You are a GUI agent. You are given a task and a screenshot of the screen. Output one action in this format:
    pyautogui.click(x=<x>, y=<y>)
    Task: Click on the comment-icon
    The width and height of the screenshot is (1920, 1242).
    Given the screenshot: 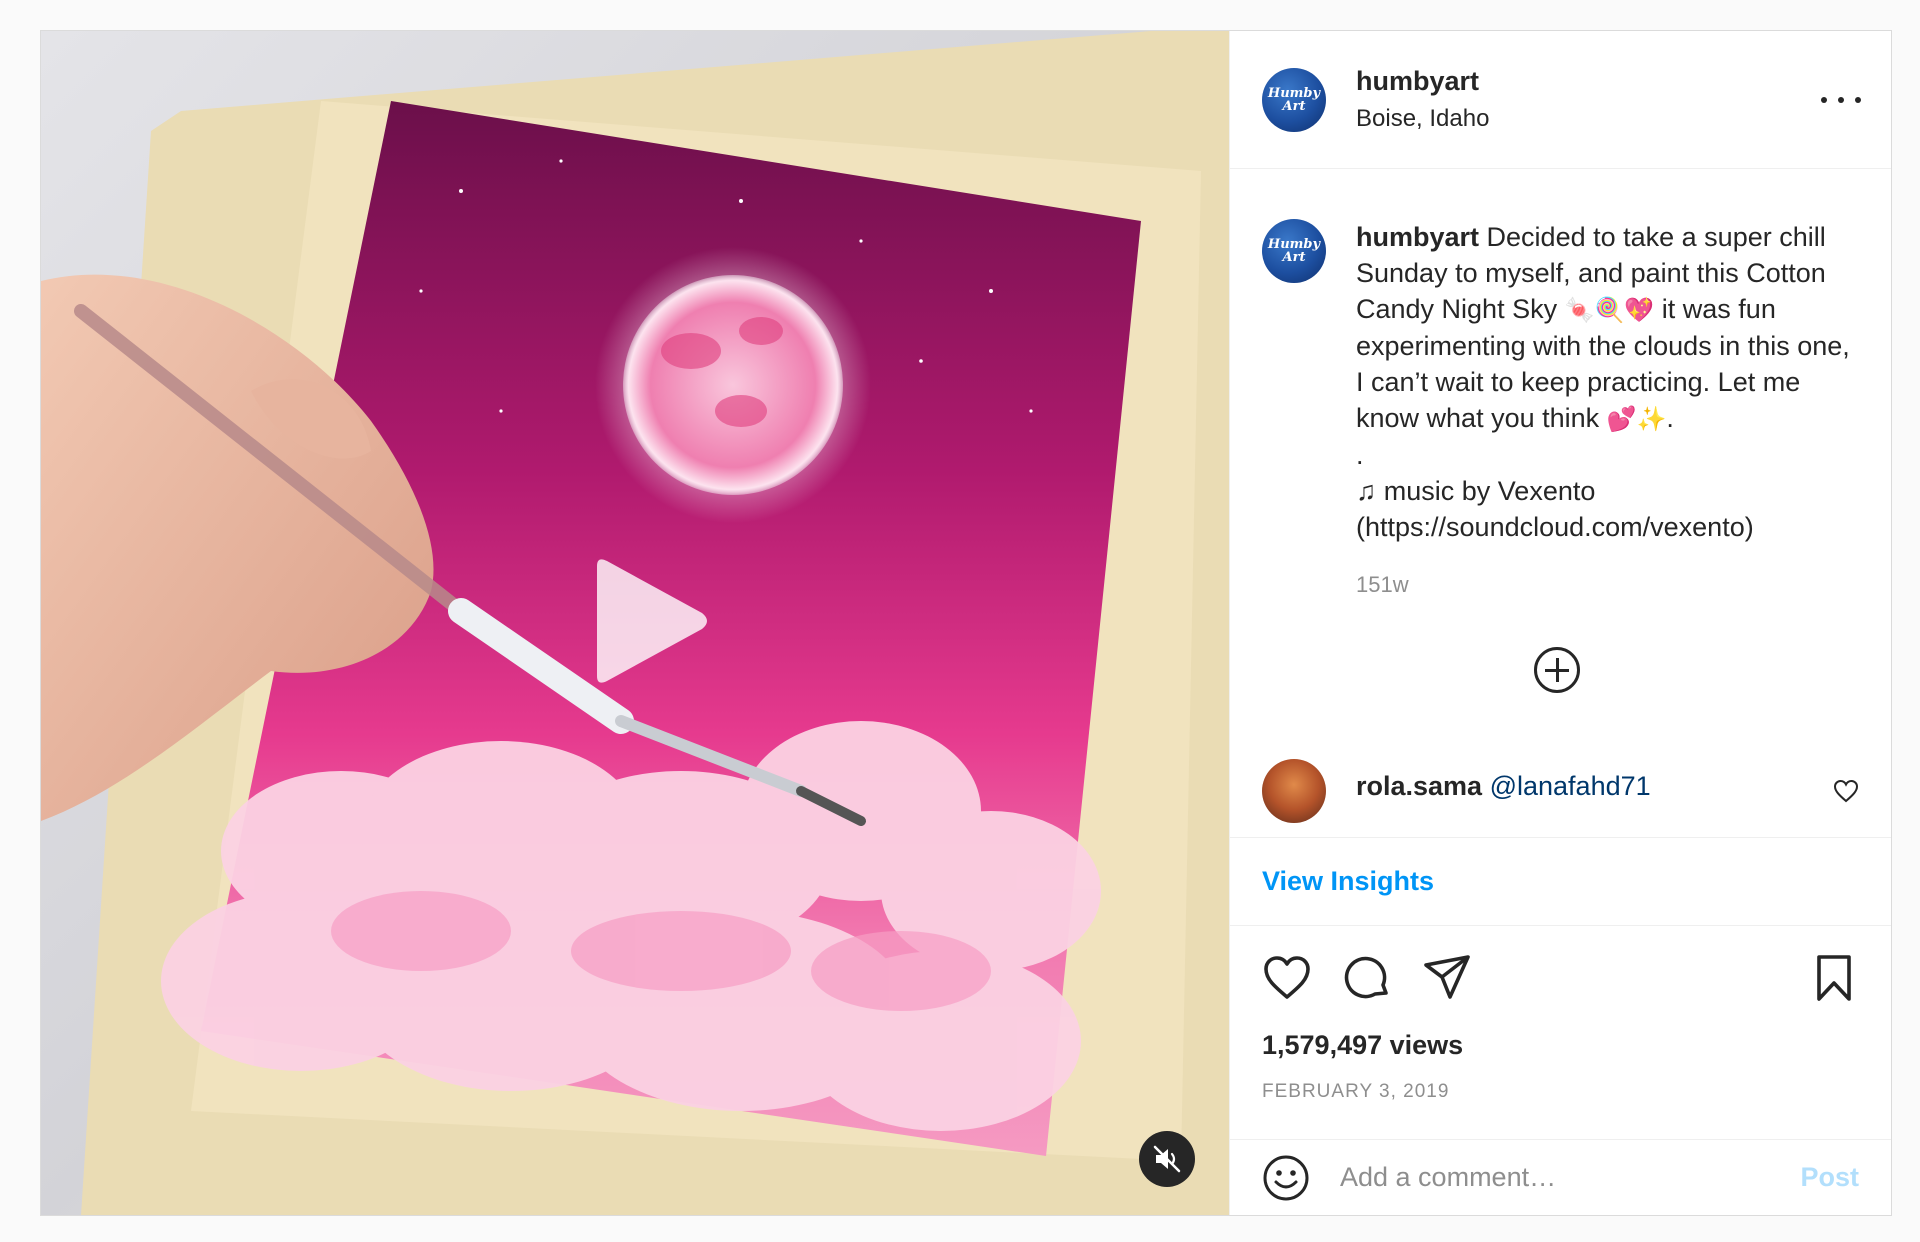 What is the action you would take?
    pyautogui.click(x=1366, y=977)
    